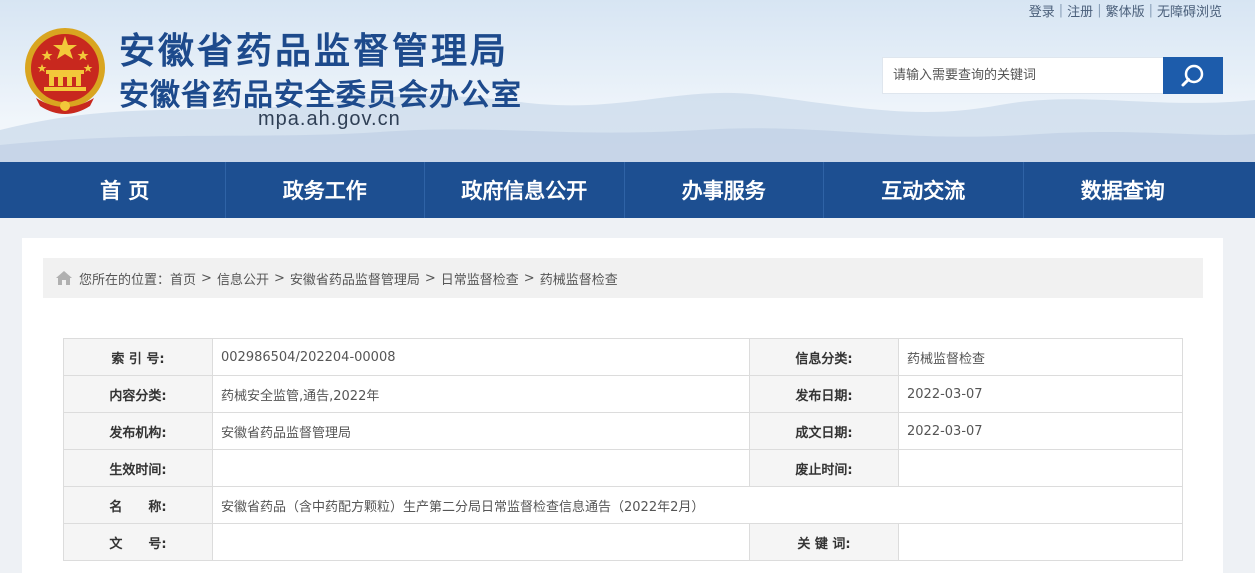 The image size is (1255, 573). Describe the element at coordinates (1189, 10) in the screenshot. I see `accessibility-link: 无障碍浏览` at that location.